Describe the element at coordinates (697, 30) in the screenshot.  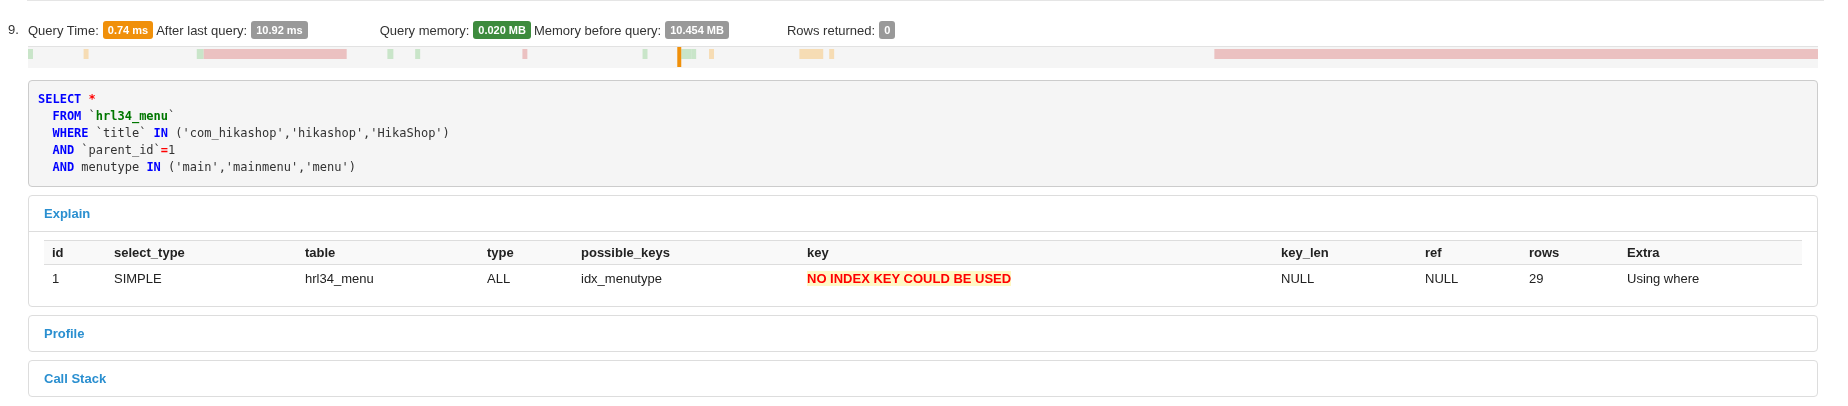
I see `stat-badge: 10.454 MB` at that location.